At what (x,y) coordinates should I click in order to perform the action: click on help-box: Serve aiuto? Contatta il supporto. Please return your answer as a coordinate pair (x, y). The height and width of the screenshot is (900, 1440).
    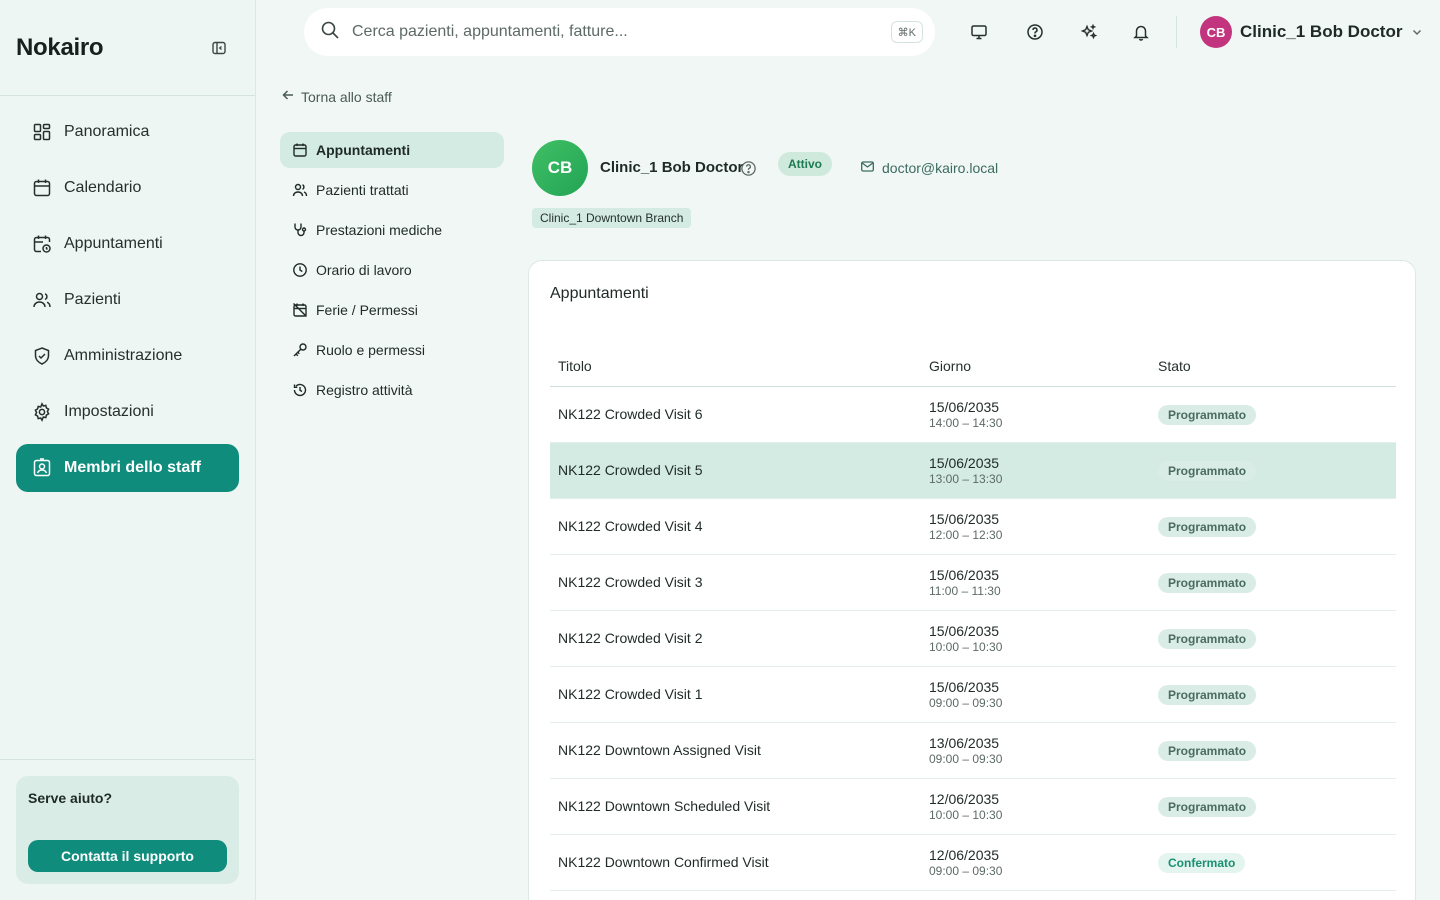
    Looking at the image, I should click on (127, 830).